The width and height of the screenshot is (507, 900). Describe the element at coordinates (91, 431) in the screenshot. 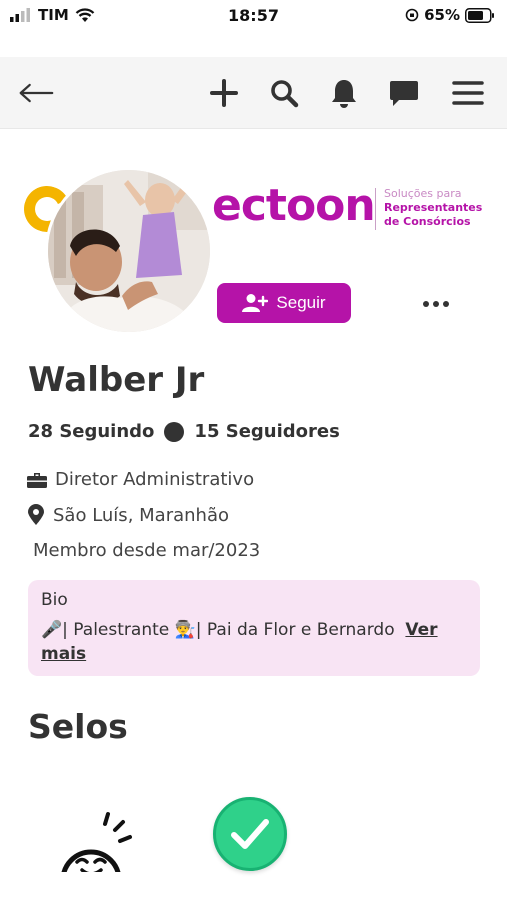

I see `following-count: 28 Seguindo` at that location.